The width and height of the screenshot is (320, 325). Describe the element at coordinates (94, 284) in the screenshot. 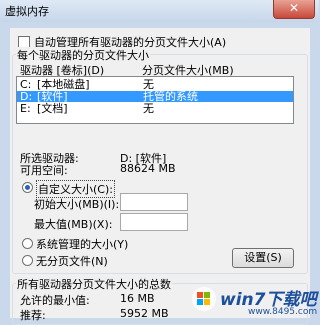

I see `totals-group-title: 所有驱动器分页文件大小的总数` at that location.